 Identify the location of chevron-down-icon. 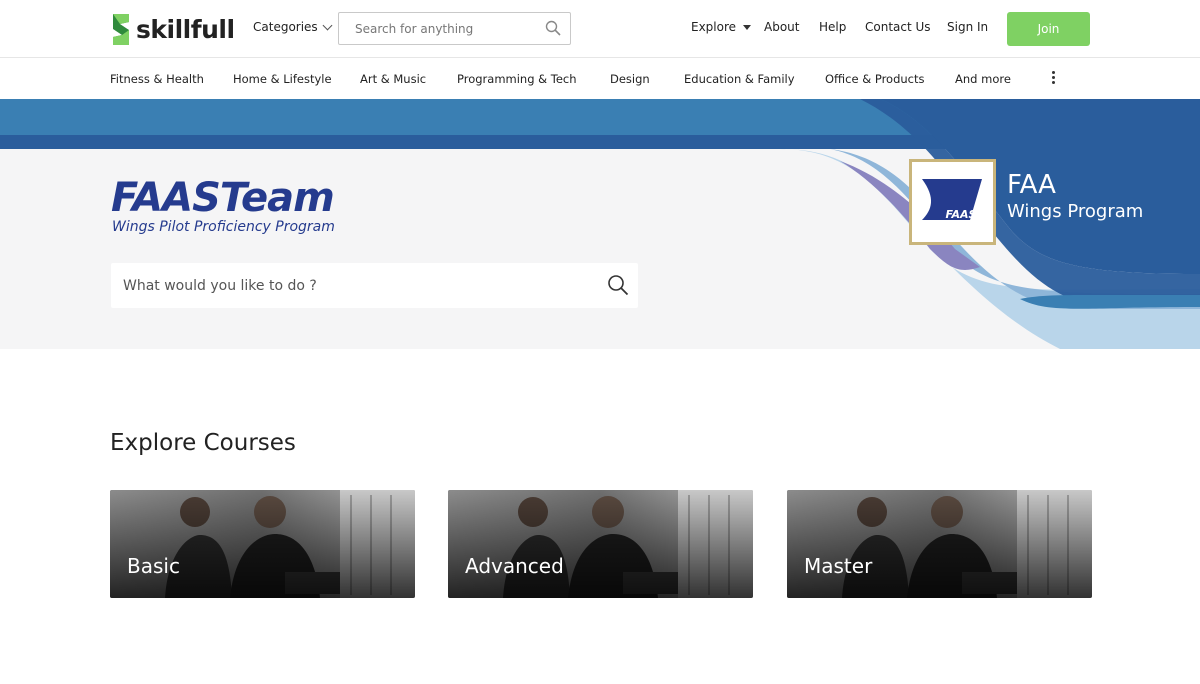
(327, 25).